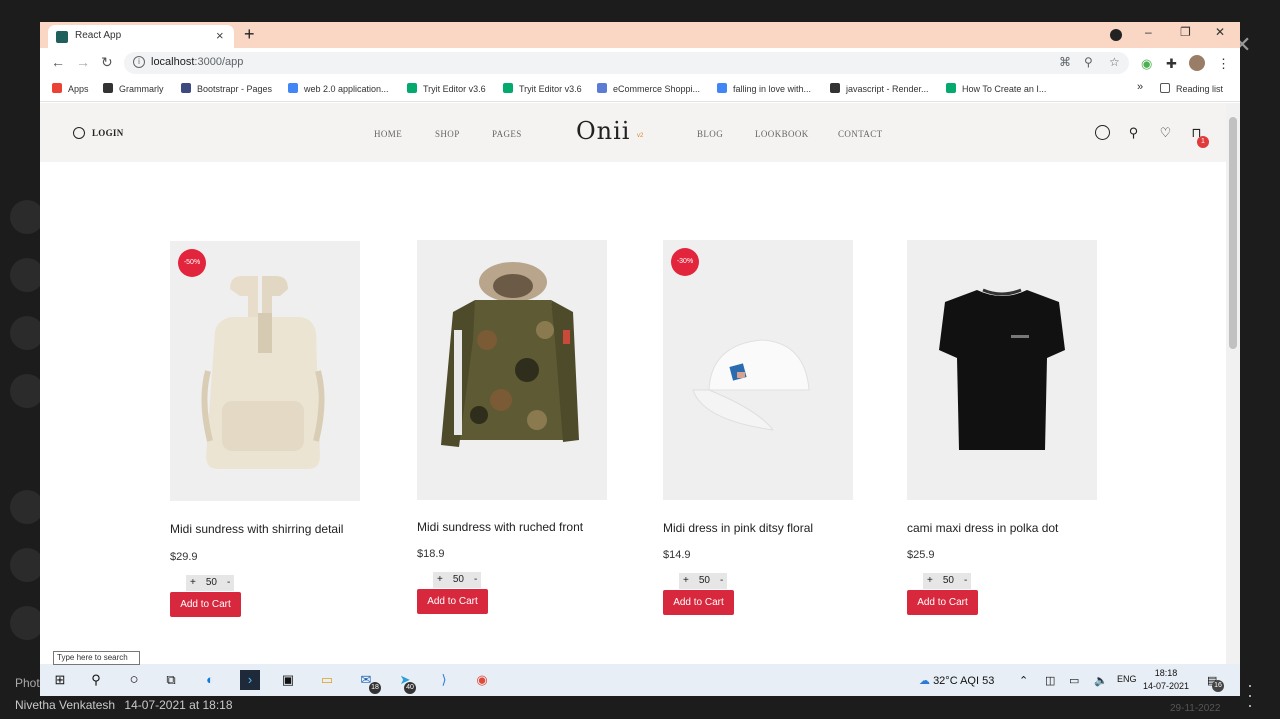  Describe the element at coordinates (1233, 233) in the screenshot. I see `scrollbar-thumb` at that location.